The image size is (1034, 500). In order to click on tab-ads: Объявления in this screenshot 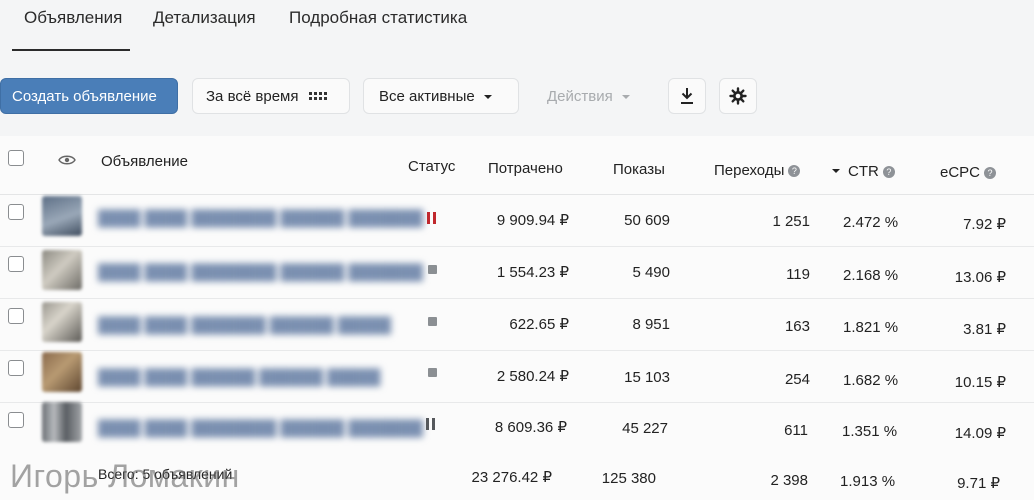, I will do `click(71, 29)`.